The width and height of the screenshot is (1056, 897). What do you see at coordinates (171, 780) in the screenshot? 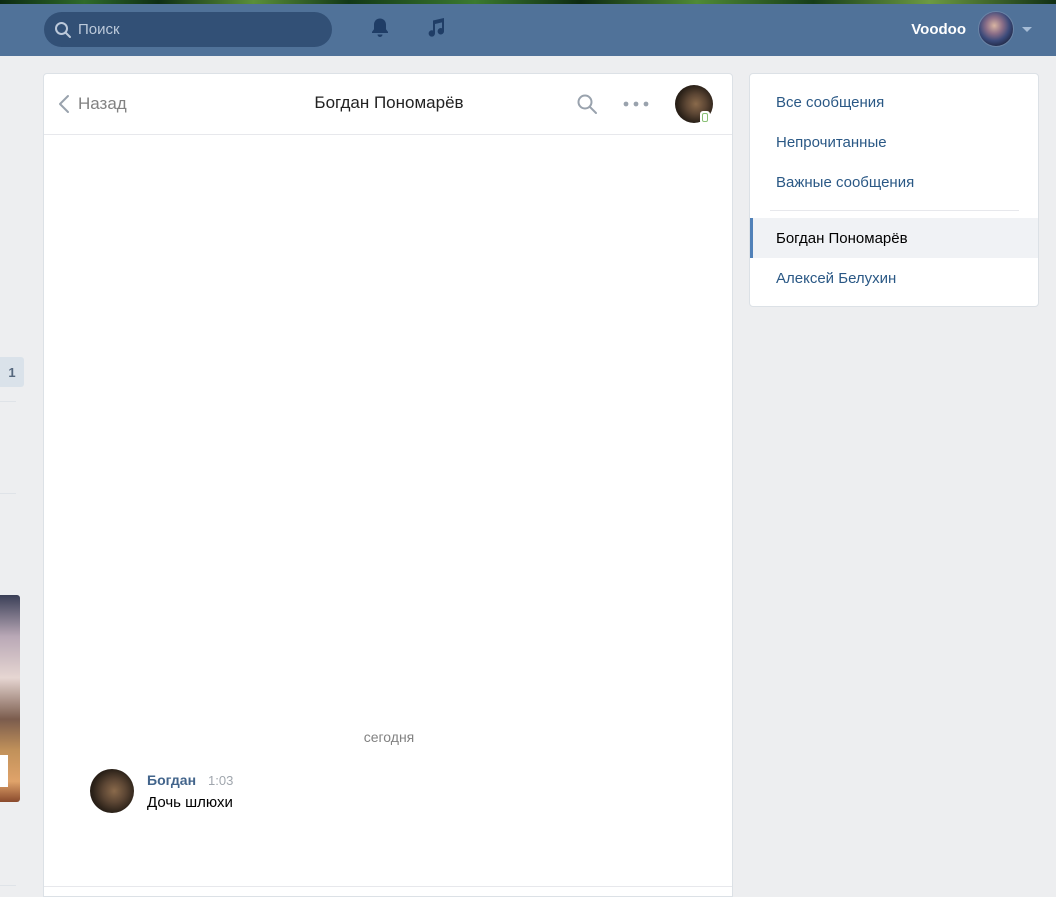
I see `message-author: Богдан` at bounding box center [171, 780].